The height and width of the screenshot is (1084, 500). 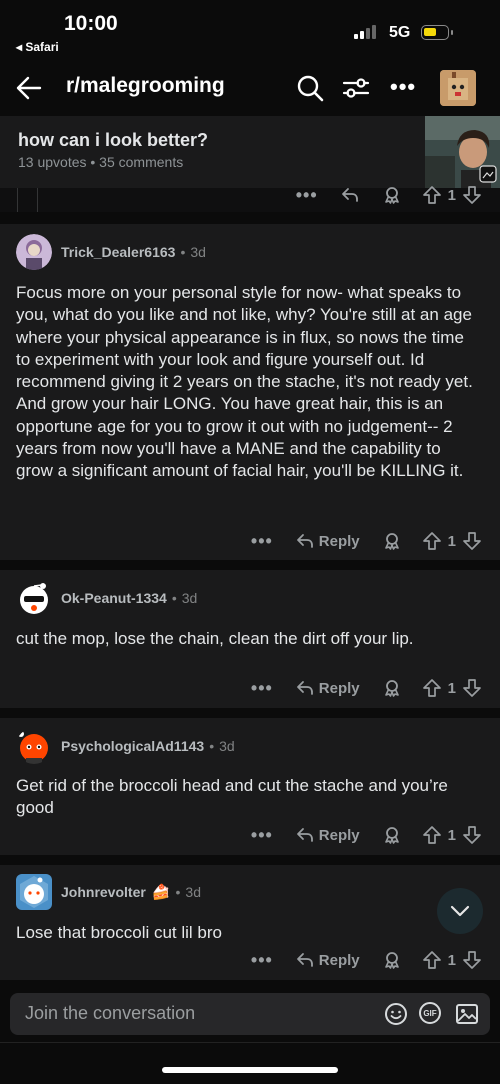 What do you see at coordinates (458, 88) in the screenshot?
I see `user-avatar` at bounding box center [458, 88].